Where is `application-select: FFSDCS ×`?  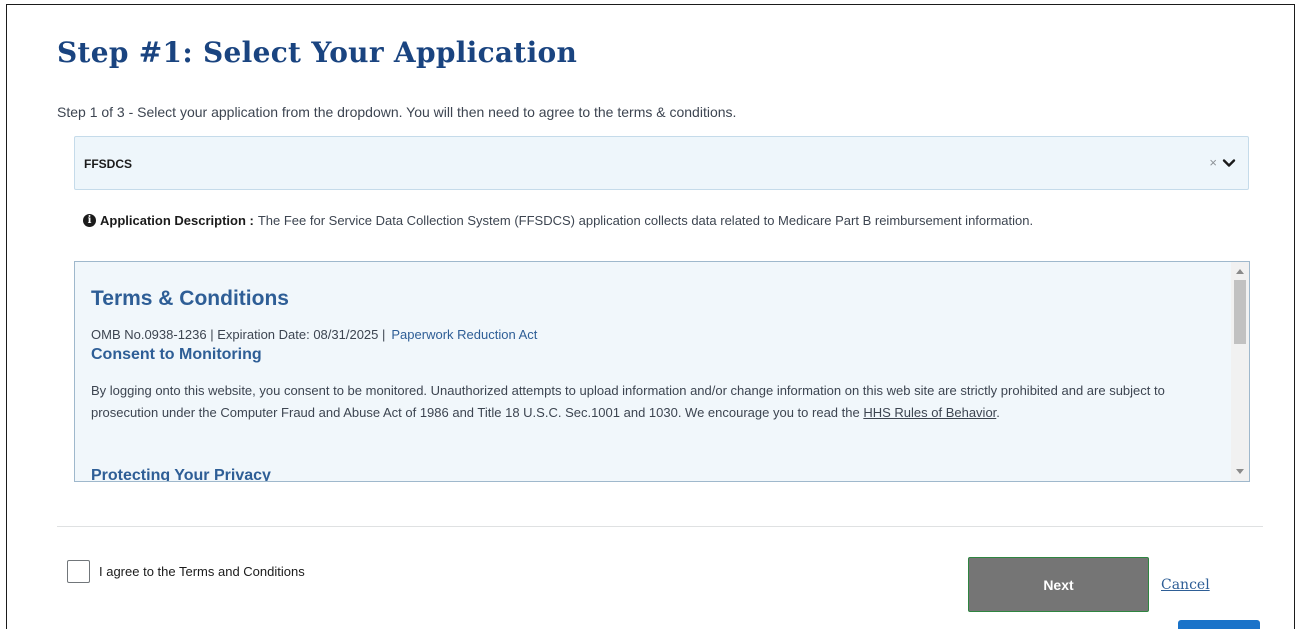
application-select: FFSDCS × is located at coordinates (661, 163).